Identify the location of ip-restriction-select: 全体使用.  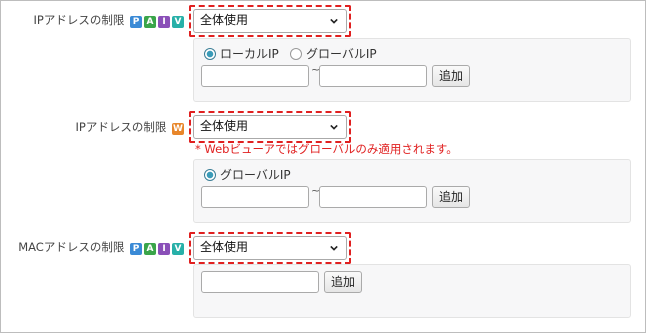
(270, 21).